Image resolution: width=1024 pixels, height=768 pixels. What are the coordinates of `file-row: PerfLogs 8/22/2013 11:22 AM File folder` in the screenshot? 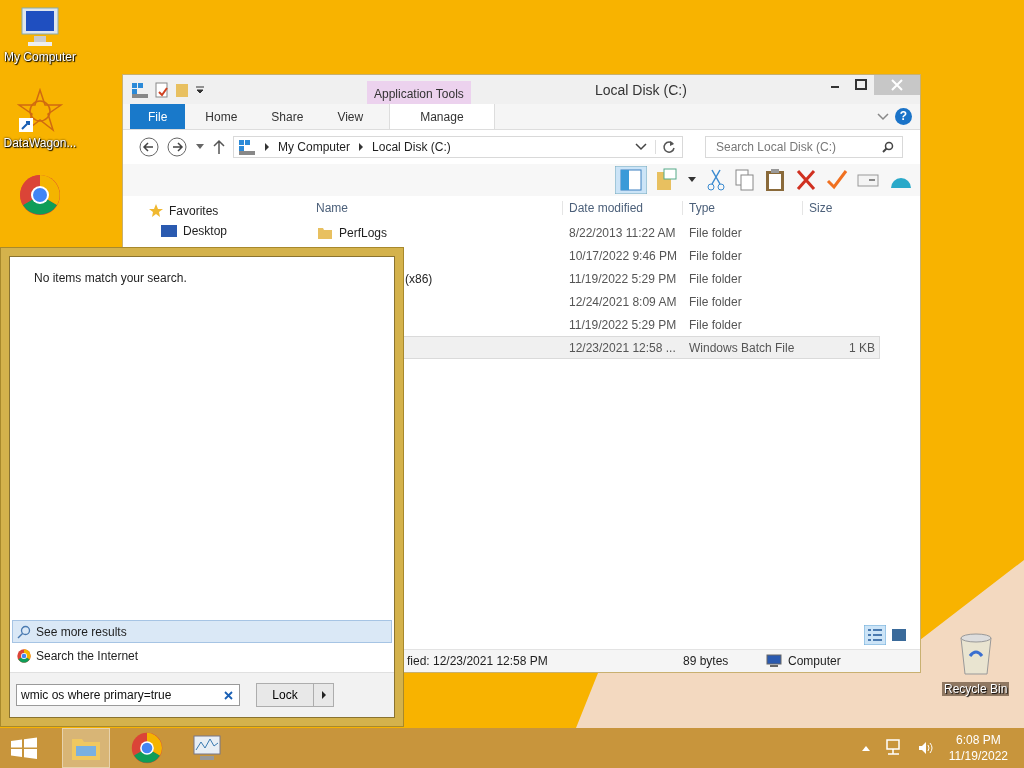 It's located at (590, 232).